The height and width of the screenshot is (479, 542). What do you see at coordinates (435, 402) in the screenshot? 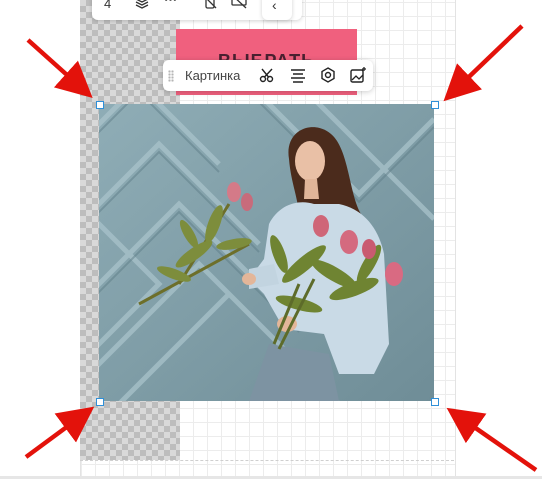
I see `resize-handle-bottom-right` at bounding box center [435, 402].